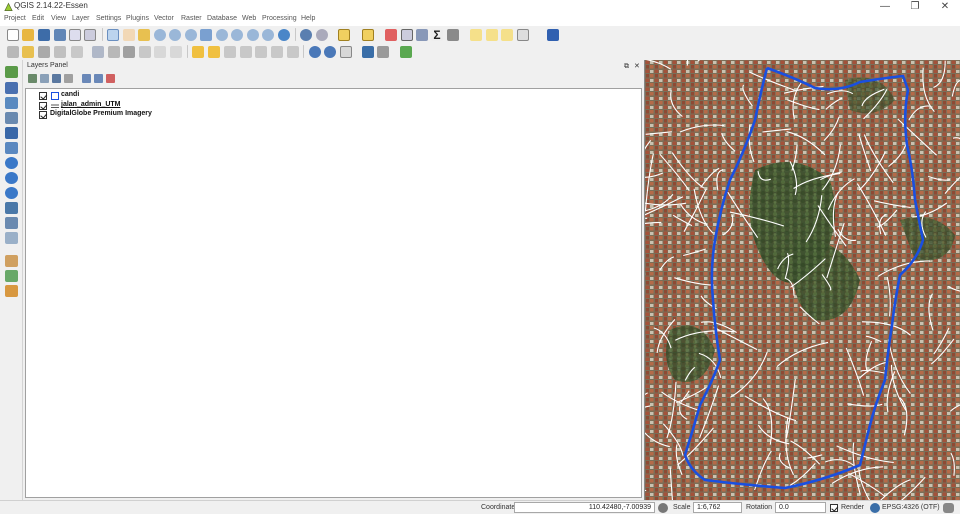 The width and height of the screenshot is (960, 514). Describe the element at coordinates (176, 52) in the screenshot. I see `undo-icon` at that location.